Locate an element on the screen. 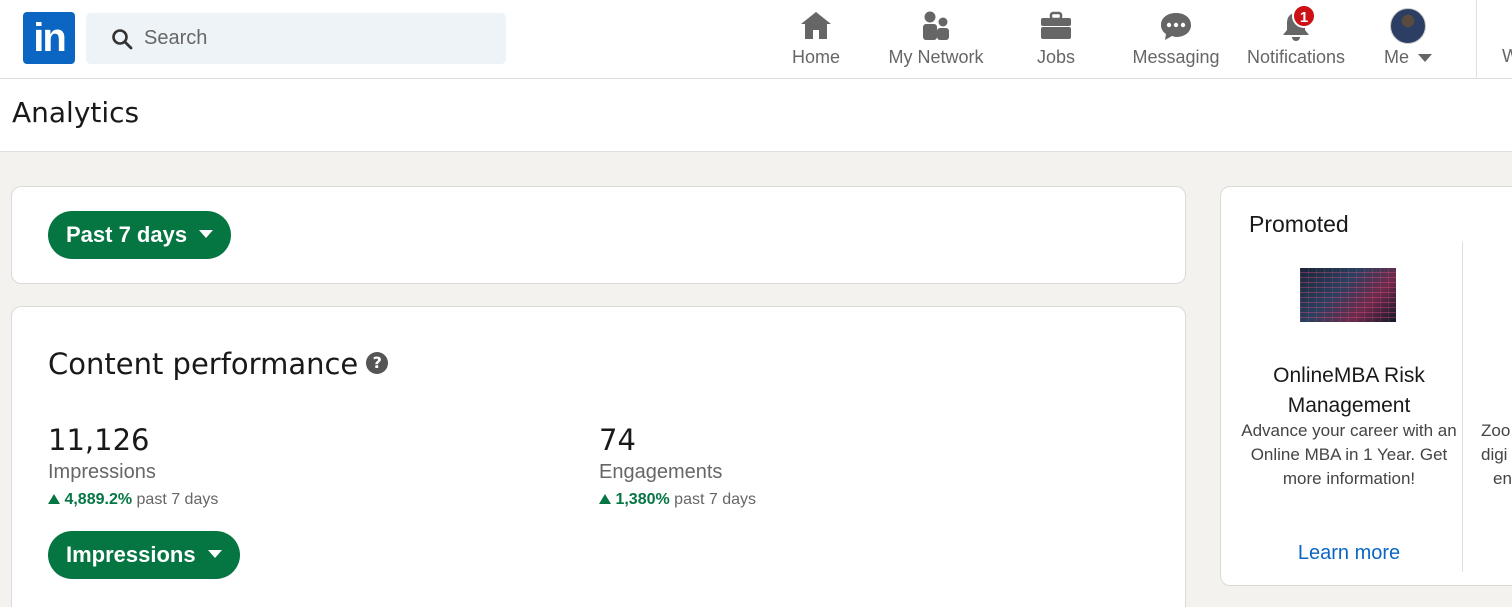 Image resolution: width=1512 pixels, height=607 pixels. date-range-dropdown: Past 7 days is located at coordinates (140, 235).